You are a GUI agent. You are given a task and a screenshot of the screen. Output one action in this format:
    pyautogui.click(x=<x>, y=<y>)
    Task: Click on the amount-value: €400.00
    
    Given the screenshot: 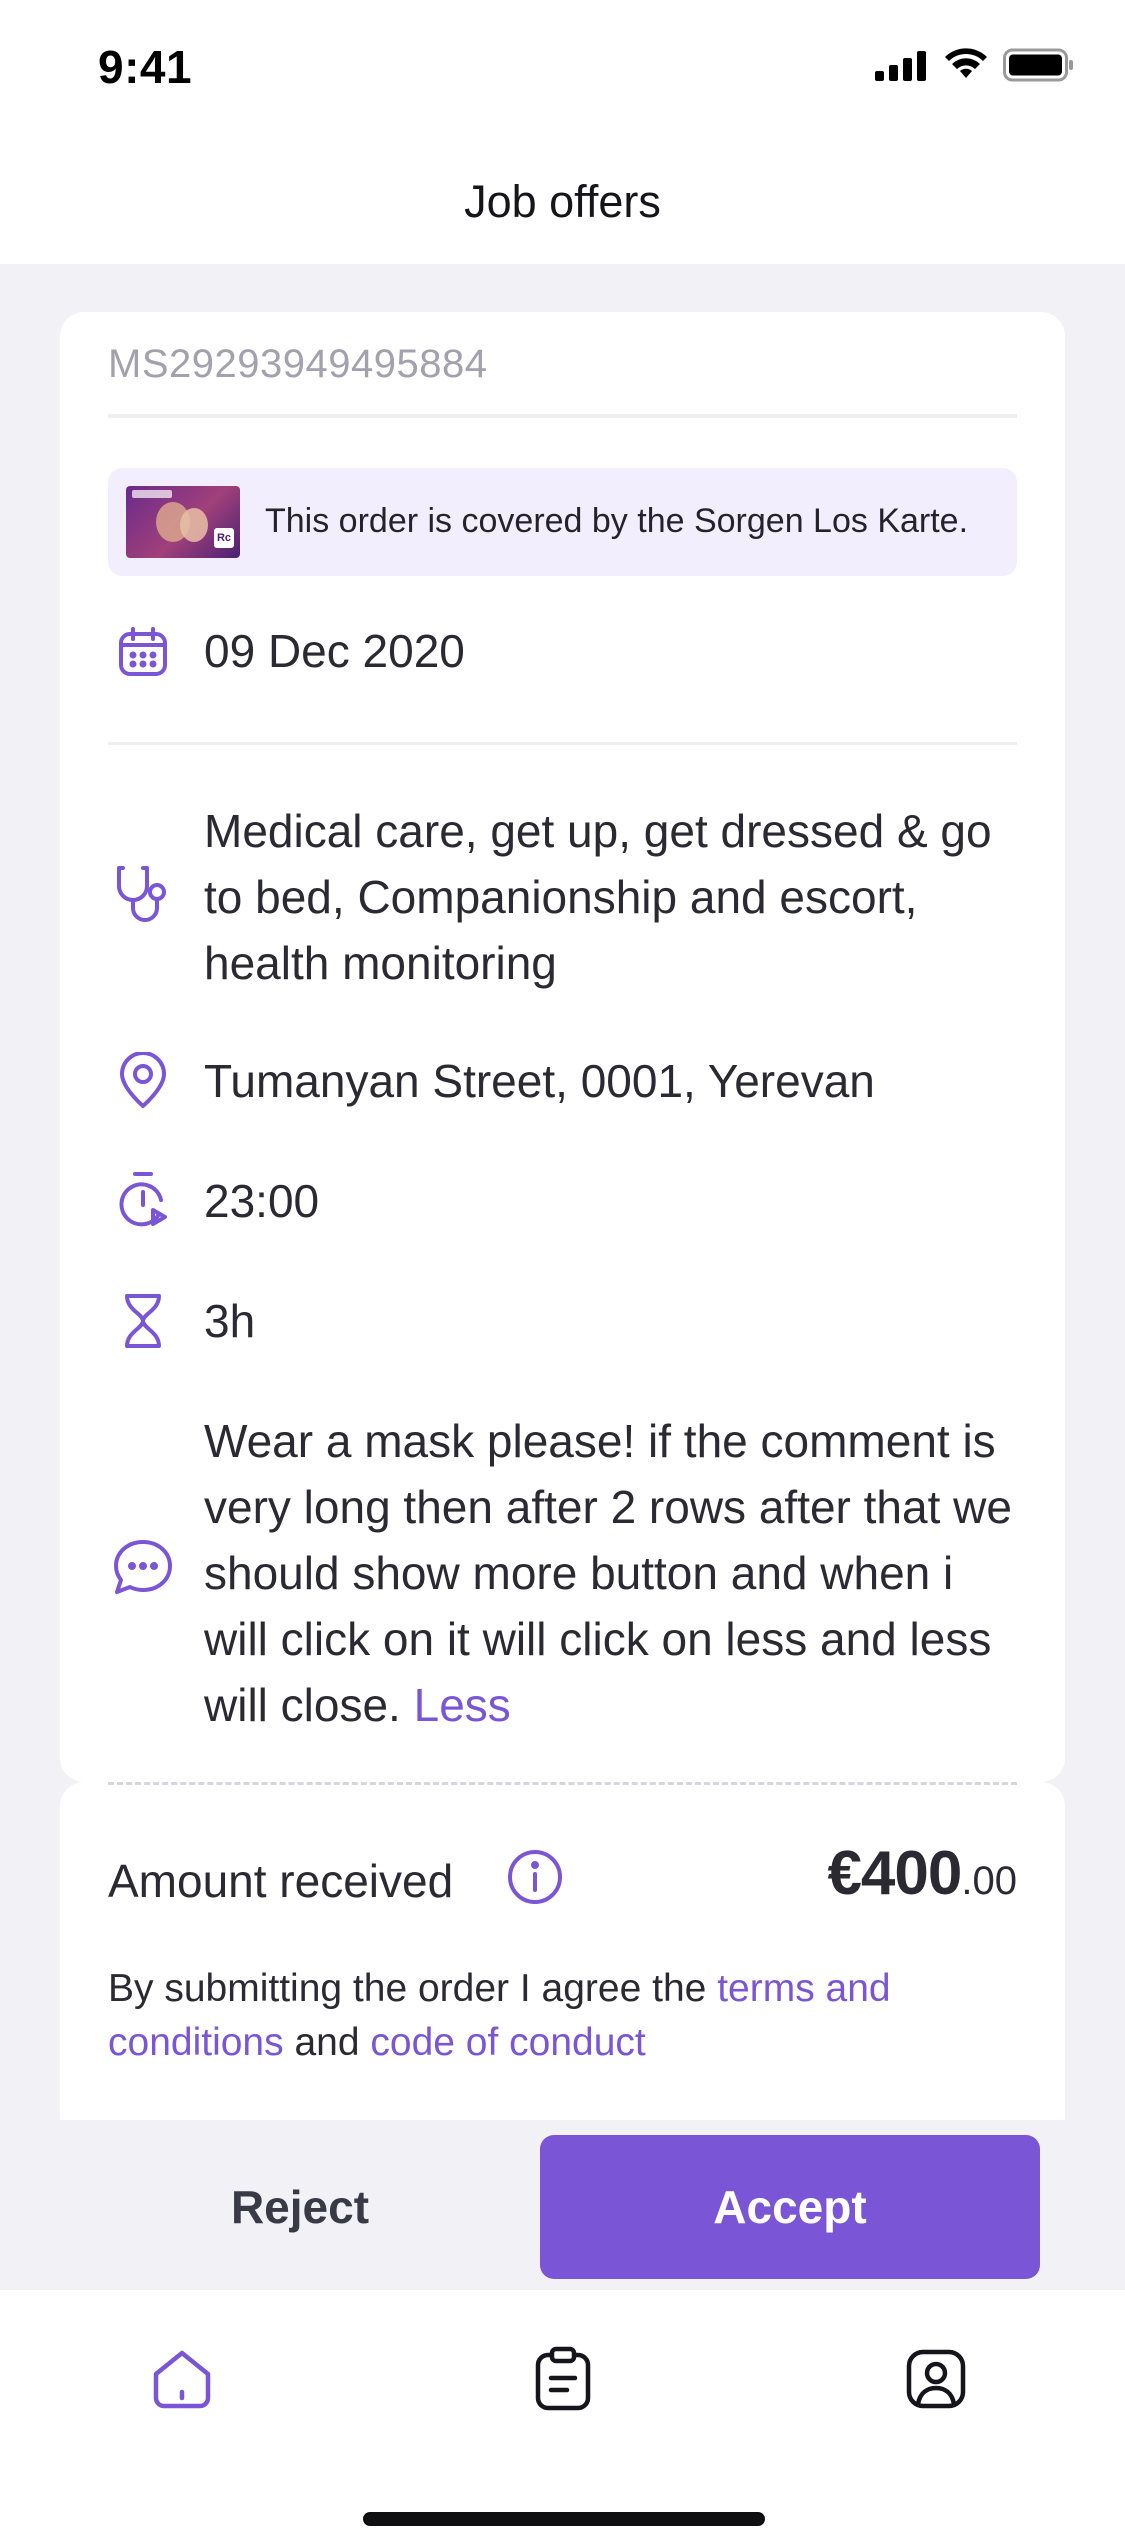 What is the action you would take?
    pyautogui.click(x=922, y=1873)
    